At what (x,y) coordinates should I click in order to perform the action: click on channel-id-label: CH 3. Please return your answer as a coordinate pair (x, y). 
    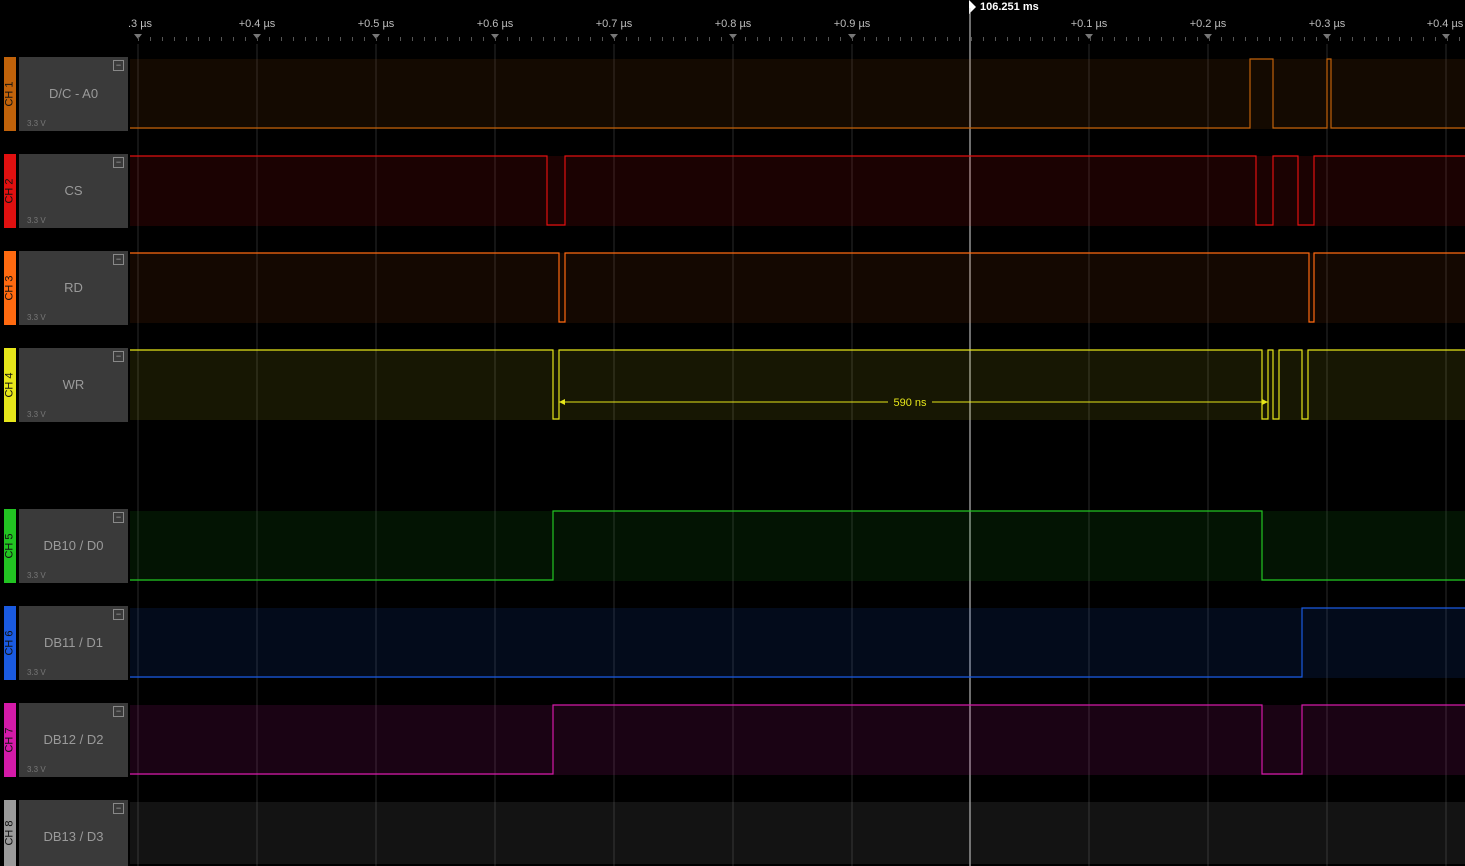
    Looking at the image, I should click on (10, 288).